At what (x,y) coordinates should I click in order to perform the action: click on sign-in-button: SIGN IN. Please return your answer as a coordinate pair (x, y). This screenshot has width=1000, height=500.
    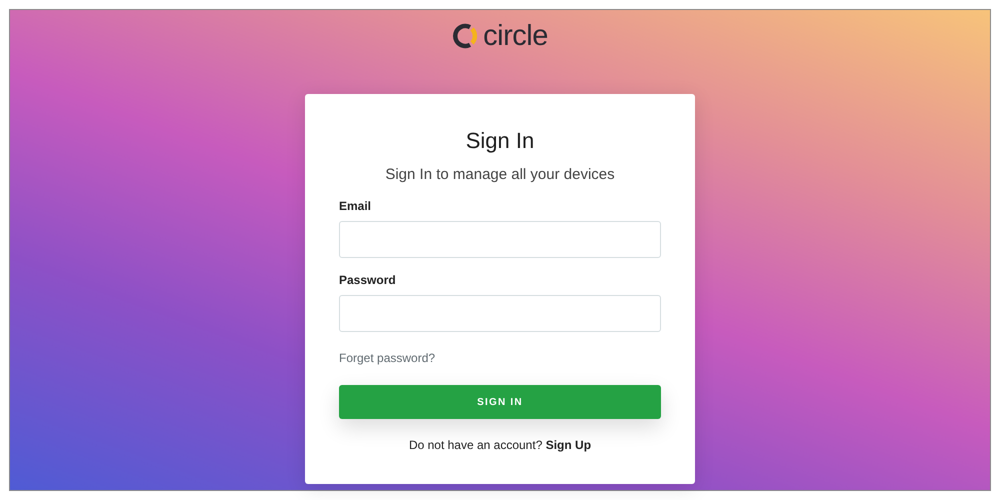
    Looking at the image, I should click on (500, 402).